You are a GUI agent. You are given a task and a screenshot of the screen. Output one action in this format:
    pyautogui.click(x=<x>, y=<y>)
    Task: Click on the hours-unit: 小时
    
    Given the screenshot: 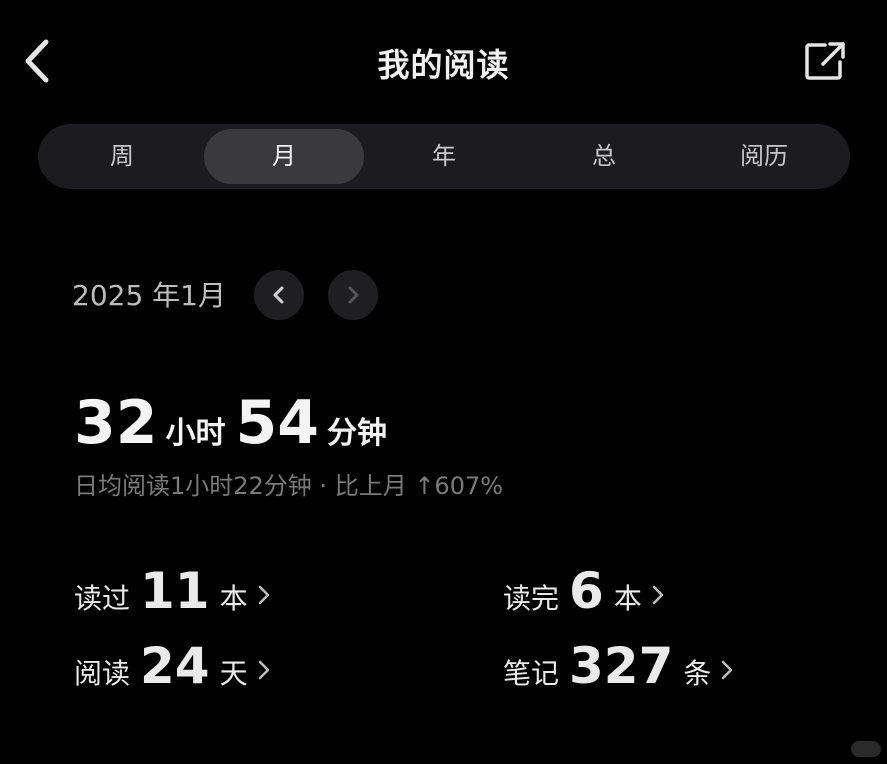 What is the action you would take?
    pyautogui.click(x=195, y=433)
    